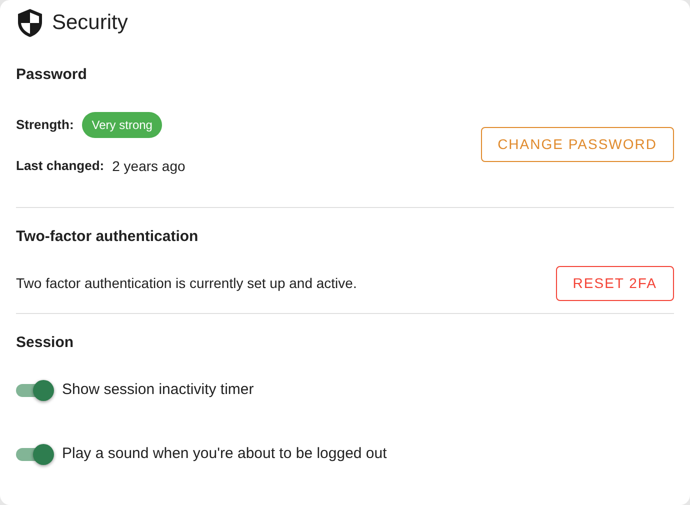 The image size is (690, 505). Describe the element at coordinates (224, 454) in the screenshot. I see `toggle-label: Play a sound when you're about to be logged out` at that location.